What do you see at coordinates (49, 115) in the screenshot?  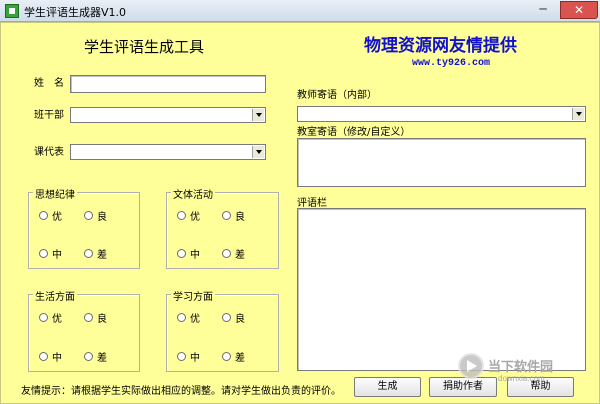 I see `cadre-label: 班干部` at bounding box center [49, 115].